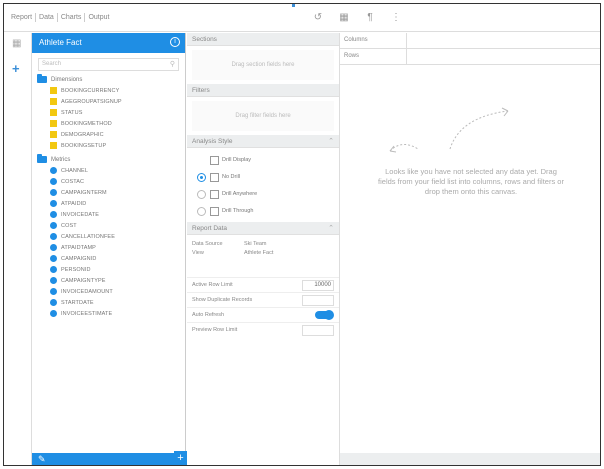  I want to click on field-item: ATPAIDTAMP, so click(117, 247).